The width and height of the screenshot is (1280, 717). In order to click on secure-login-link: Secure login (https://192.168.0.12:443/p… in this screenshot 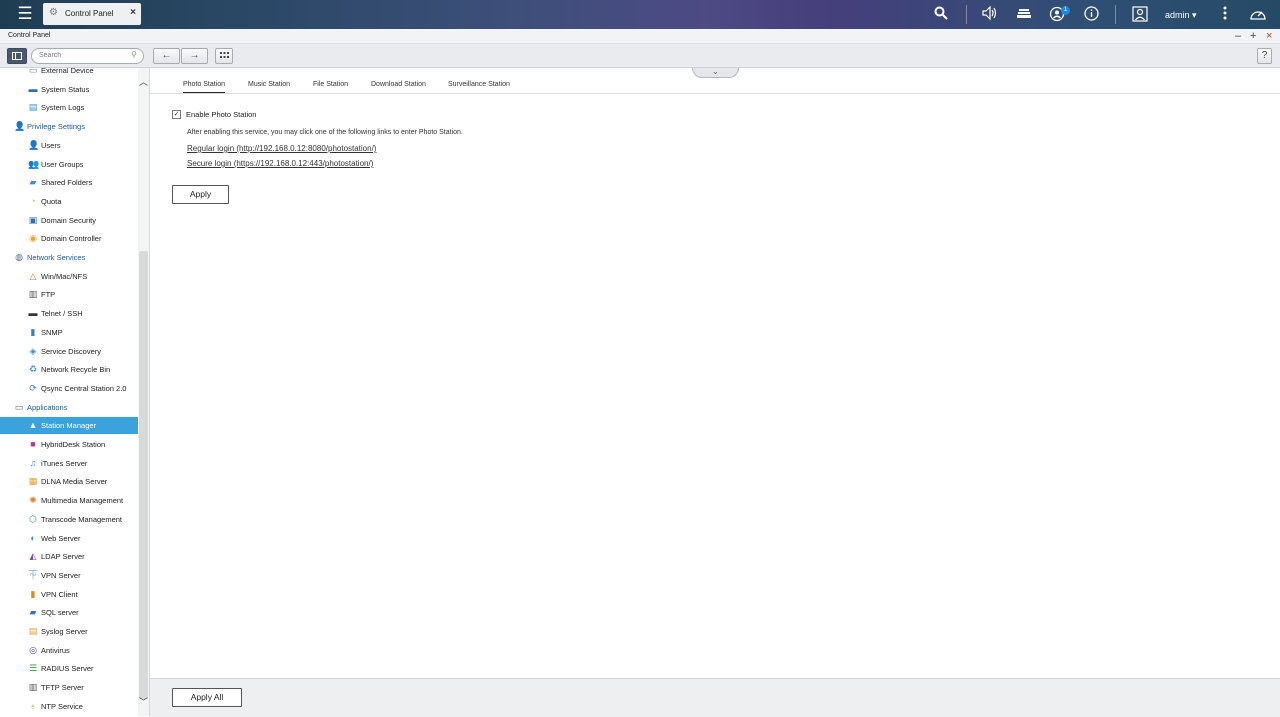, I will do `click(280, 163)`.